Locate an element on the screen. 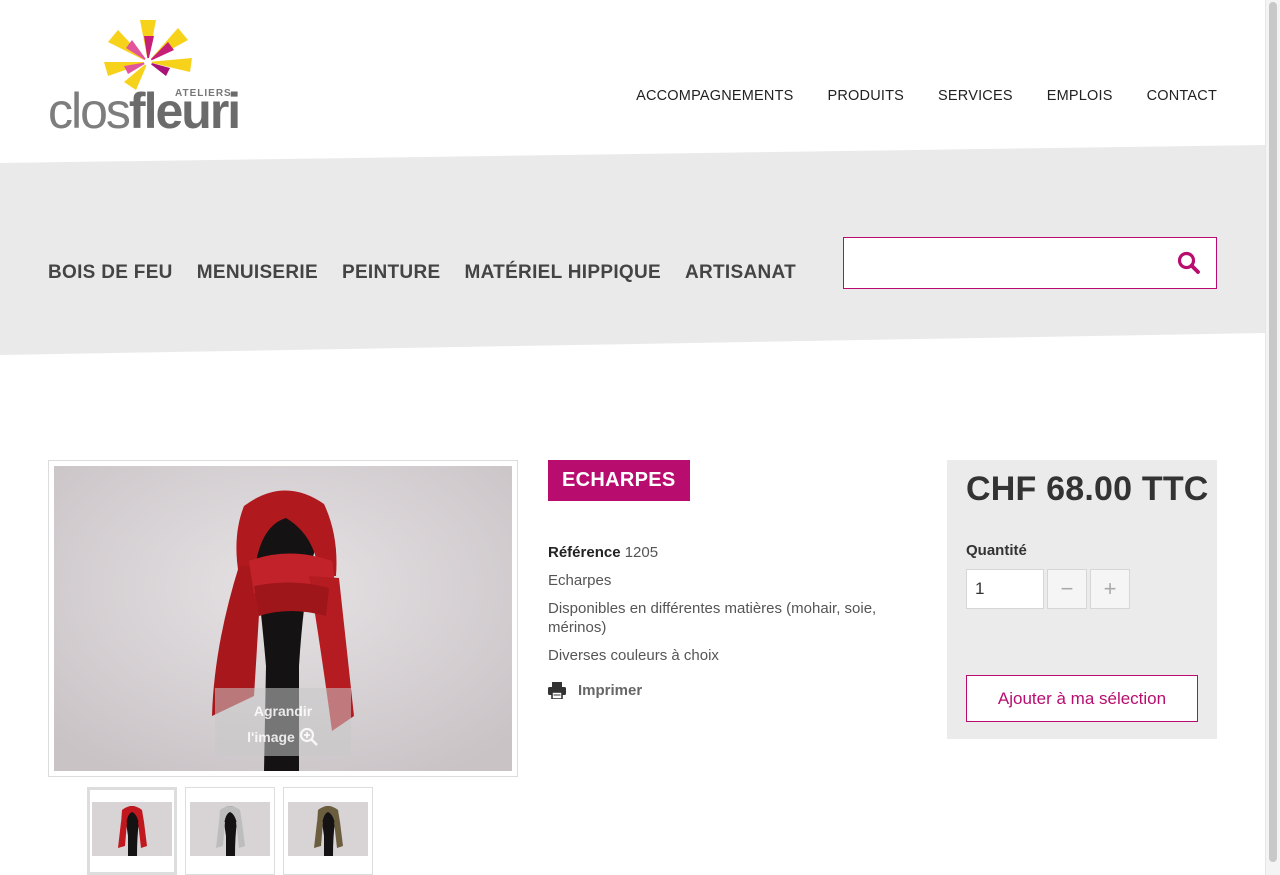 The height and width of the screenshot is (875, 1280). product-name: Echarpes is located at coordinates (580, 580).